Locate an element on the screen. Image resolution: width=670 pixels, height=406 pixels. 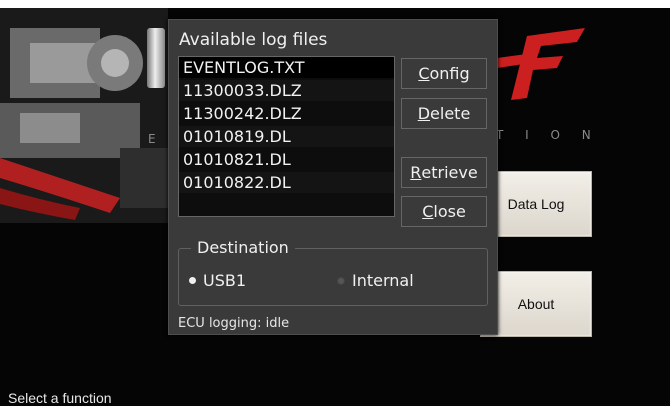
file-row: 11300033.DLZ is located at coordinates (286, 91).